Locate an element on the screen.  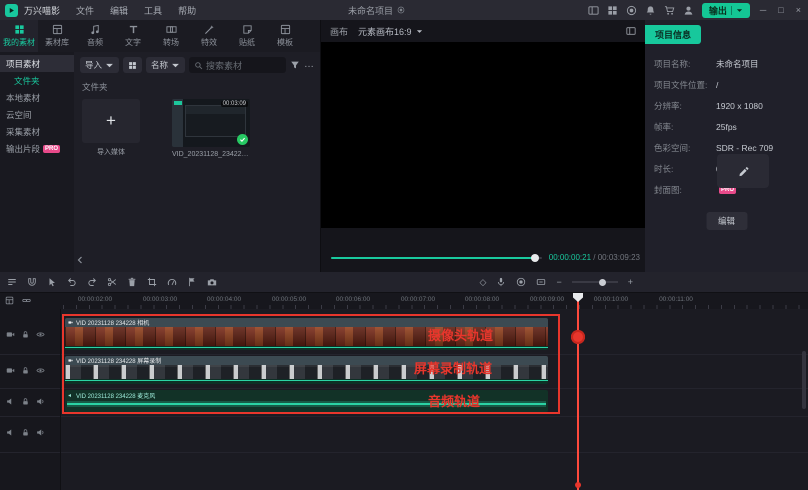
delete-trash-icon is located at coordinates (132, 282).